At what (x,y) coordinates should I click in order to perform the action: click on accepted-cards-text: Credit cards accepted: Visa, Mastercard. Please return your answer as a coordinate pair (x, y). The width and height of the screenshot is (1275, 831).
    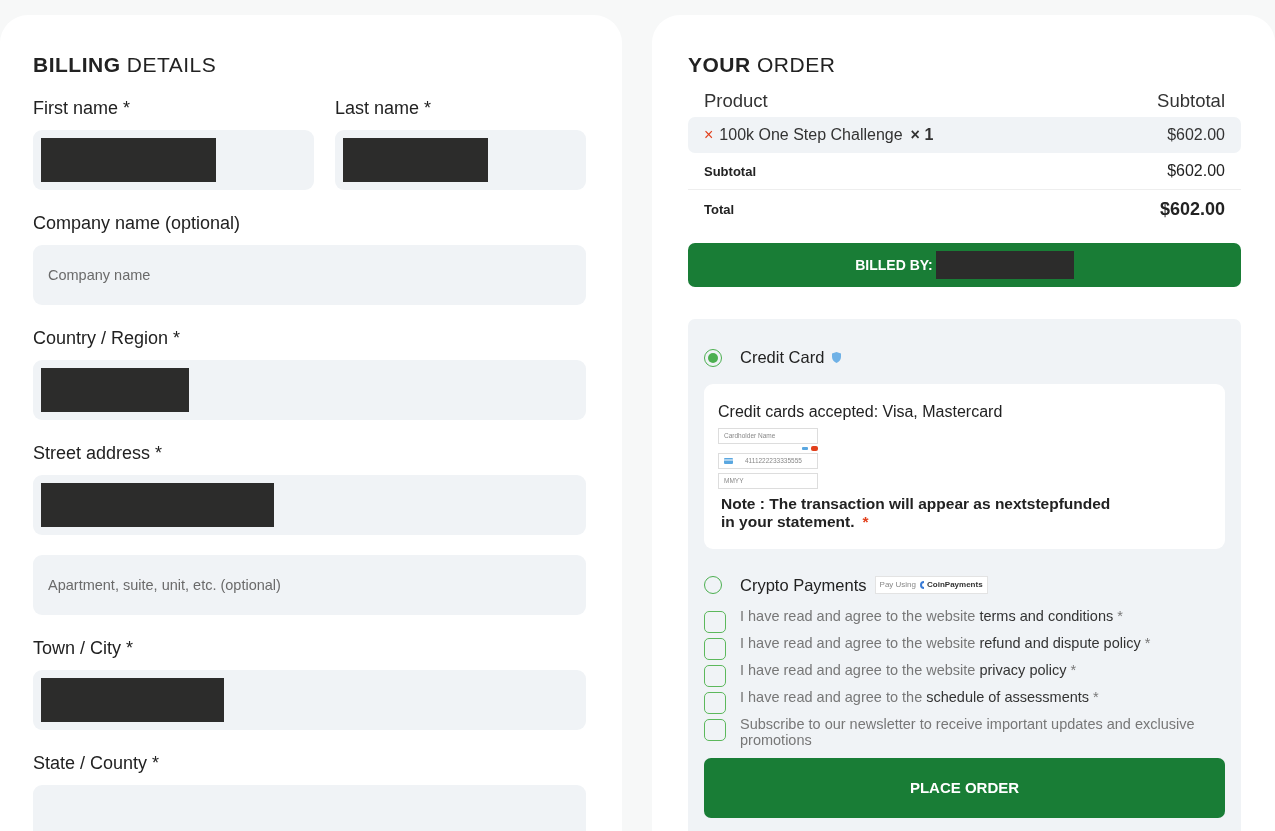
    Looking at the image, I should click on (861, 412).